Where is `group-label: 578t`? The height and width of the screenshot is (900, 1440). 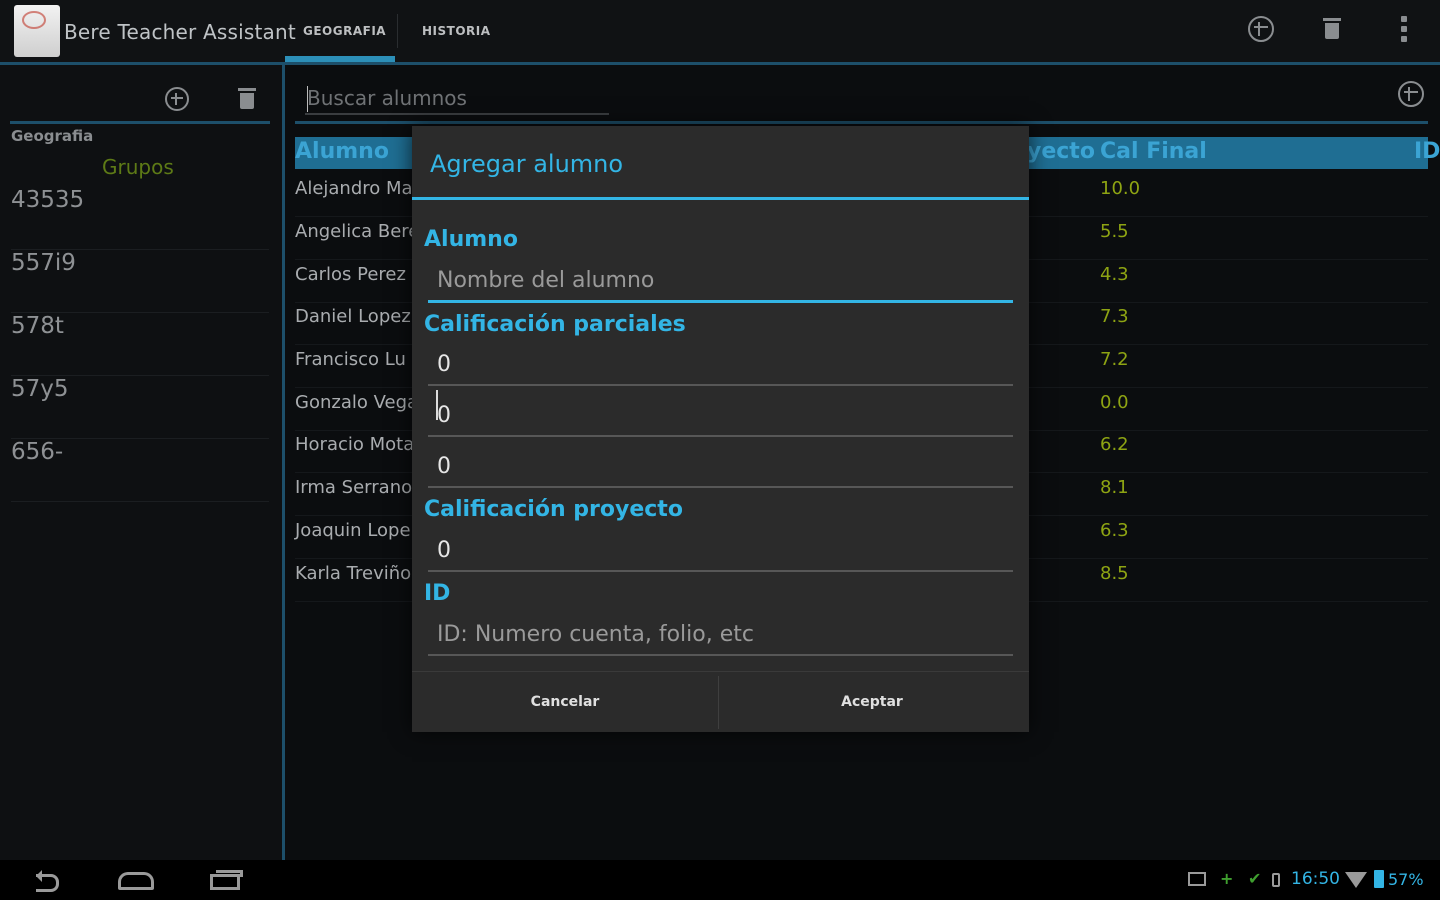 group-label: 578t is located at coordinates (37, 326).